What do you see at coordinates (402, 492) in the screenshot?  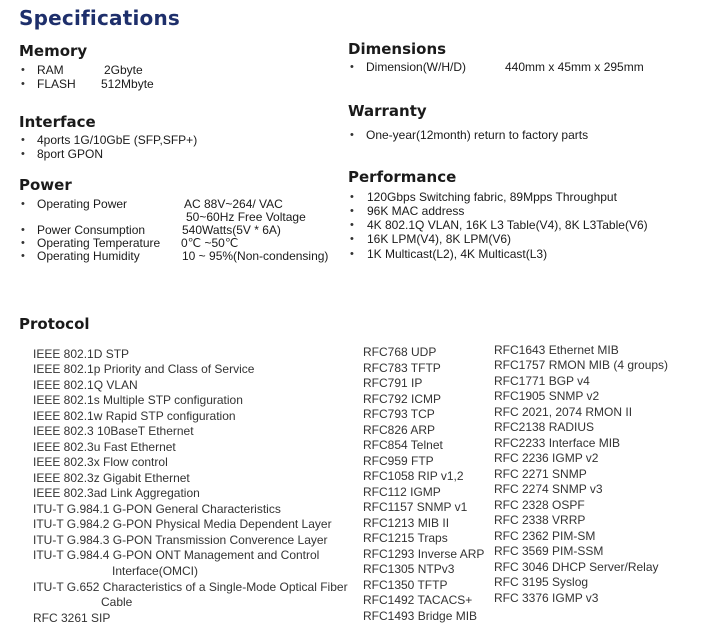 I see `protocol-item: RFC112 IGMP` at bounding box center [402, 492].